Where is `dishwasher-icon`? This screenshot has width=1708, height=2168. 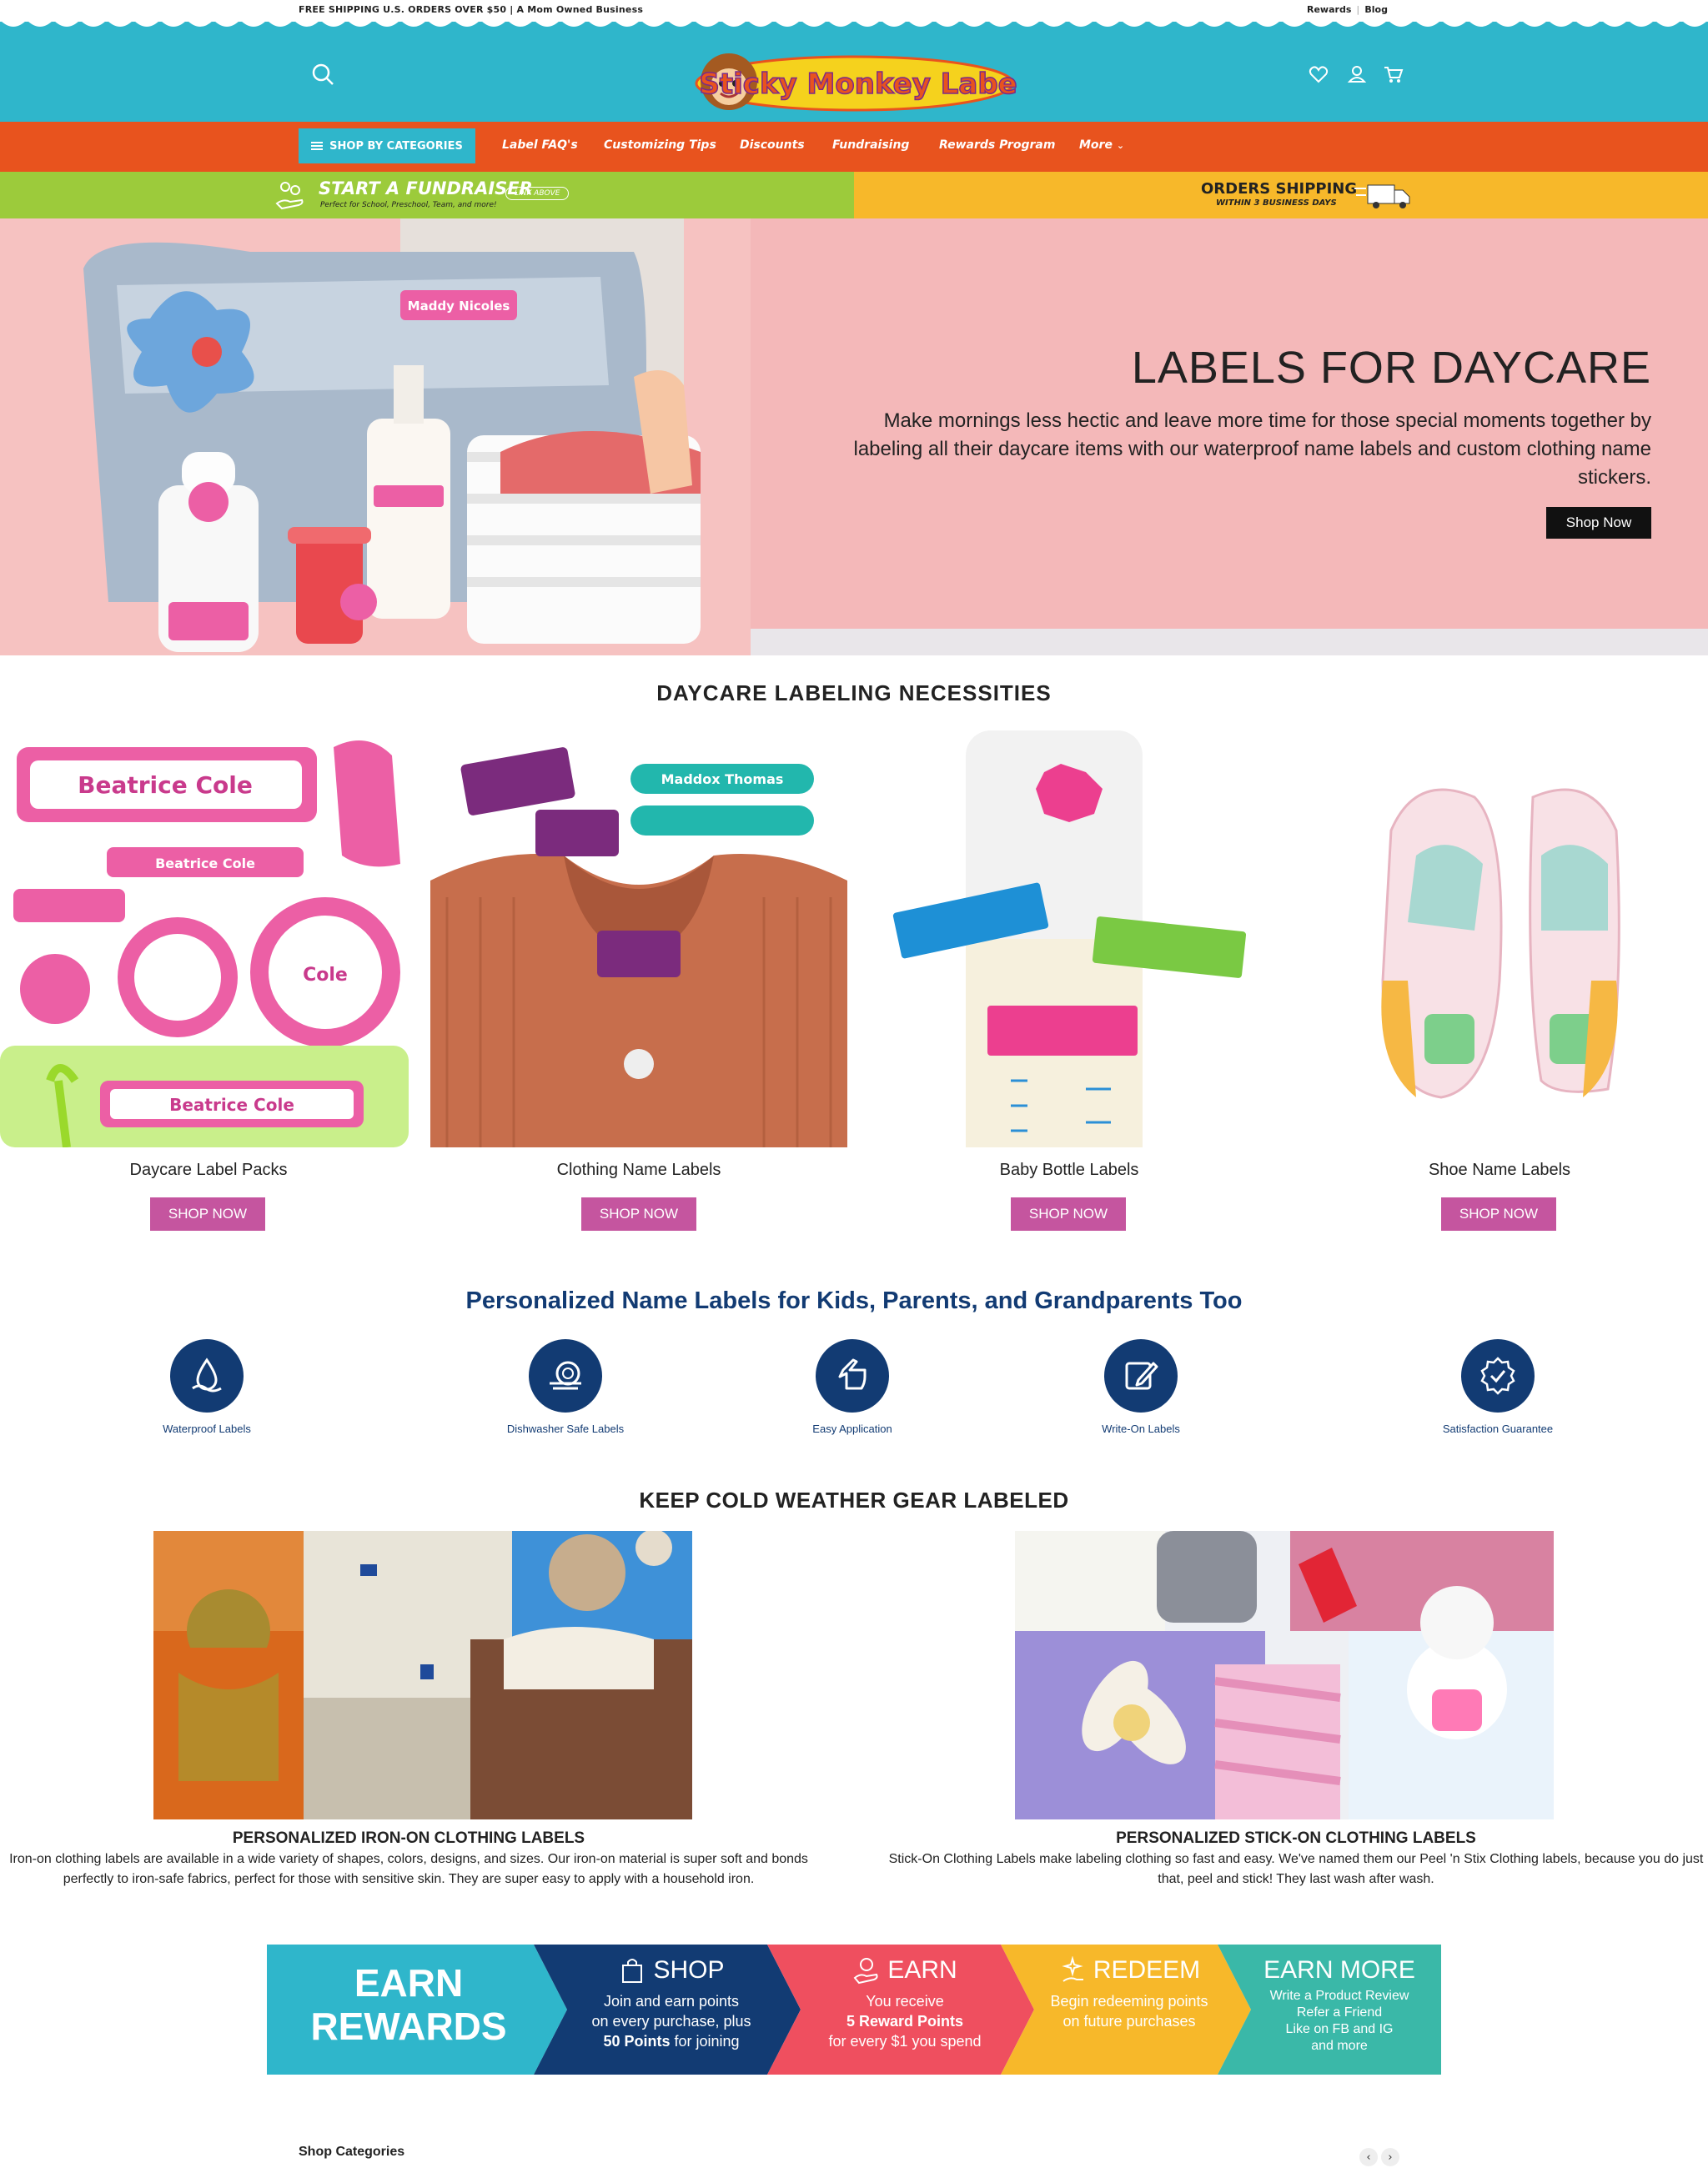
dishwasher-icon is located at coordinates (565, 1376).